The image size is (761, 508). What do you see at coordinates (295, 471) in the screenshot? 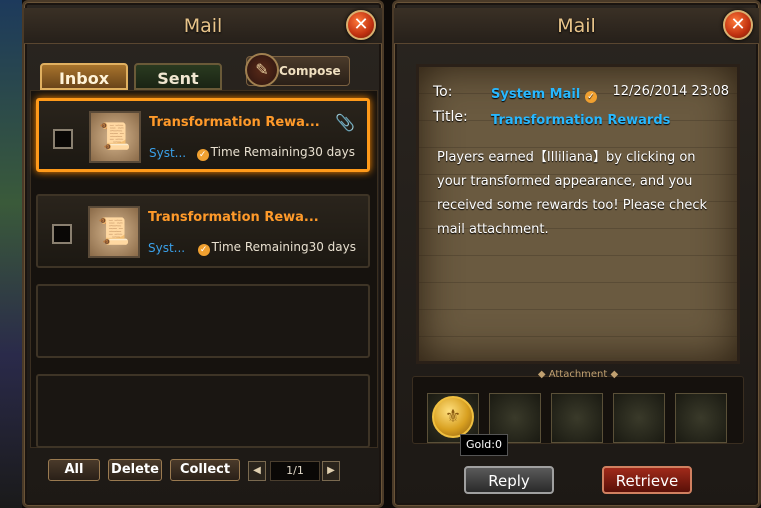
I see `page-indicator: 1/1` at bounding box center [295, 471].